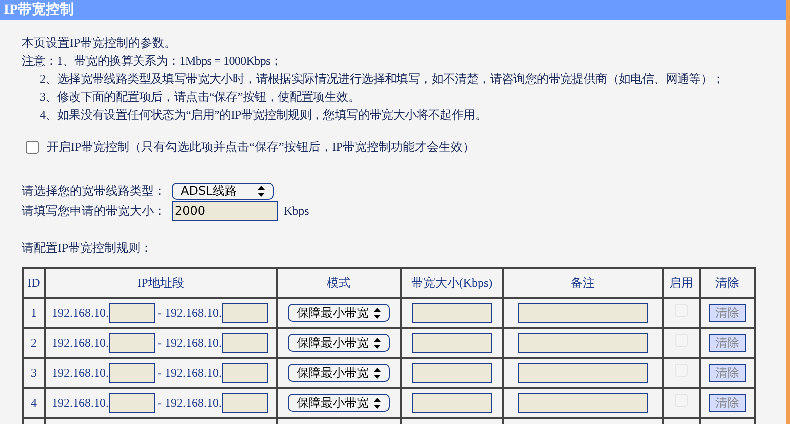 Image resolution: width=790 pixels, height=424 pixels. I want to click on column-header: 启用, so click(681, 283).